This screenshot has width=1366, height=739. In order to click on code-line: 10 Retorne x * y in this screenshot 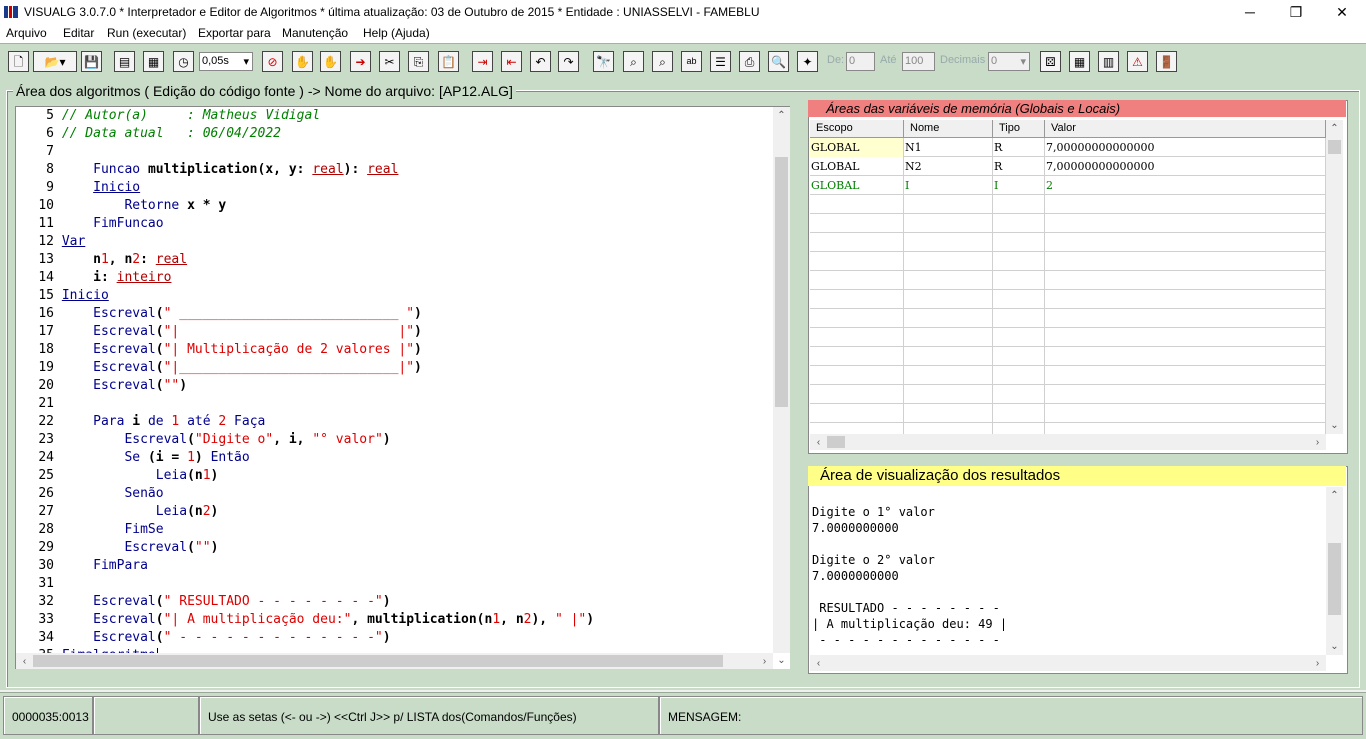, I will do `click(121, 206)`.